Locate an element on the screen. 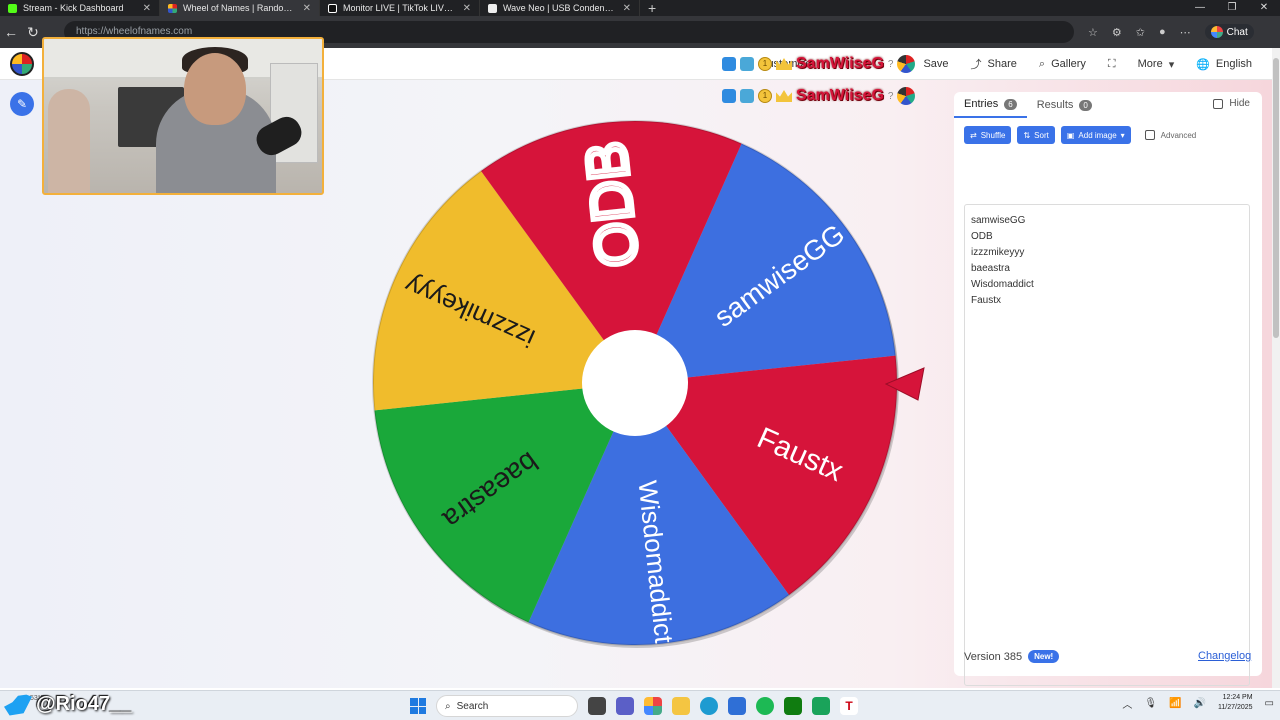  wheel-center-hub is located at coordinates (635, 383).